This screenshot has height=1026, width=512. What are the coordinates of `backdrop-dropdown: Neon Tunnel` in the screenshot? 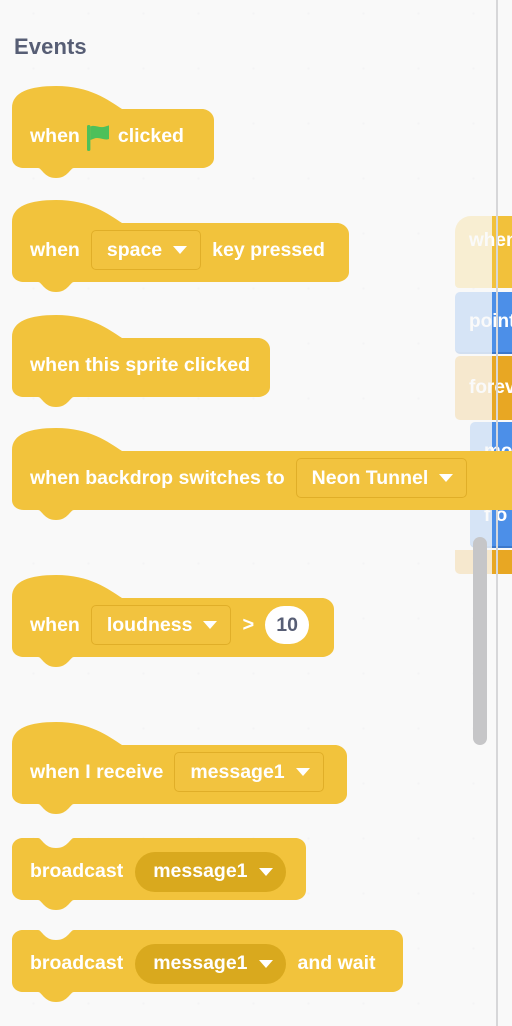 It's located at (381, 478).